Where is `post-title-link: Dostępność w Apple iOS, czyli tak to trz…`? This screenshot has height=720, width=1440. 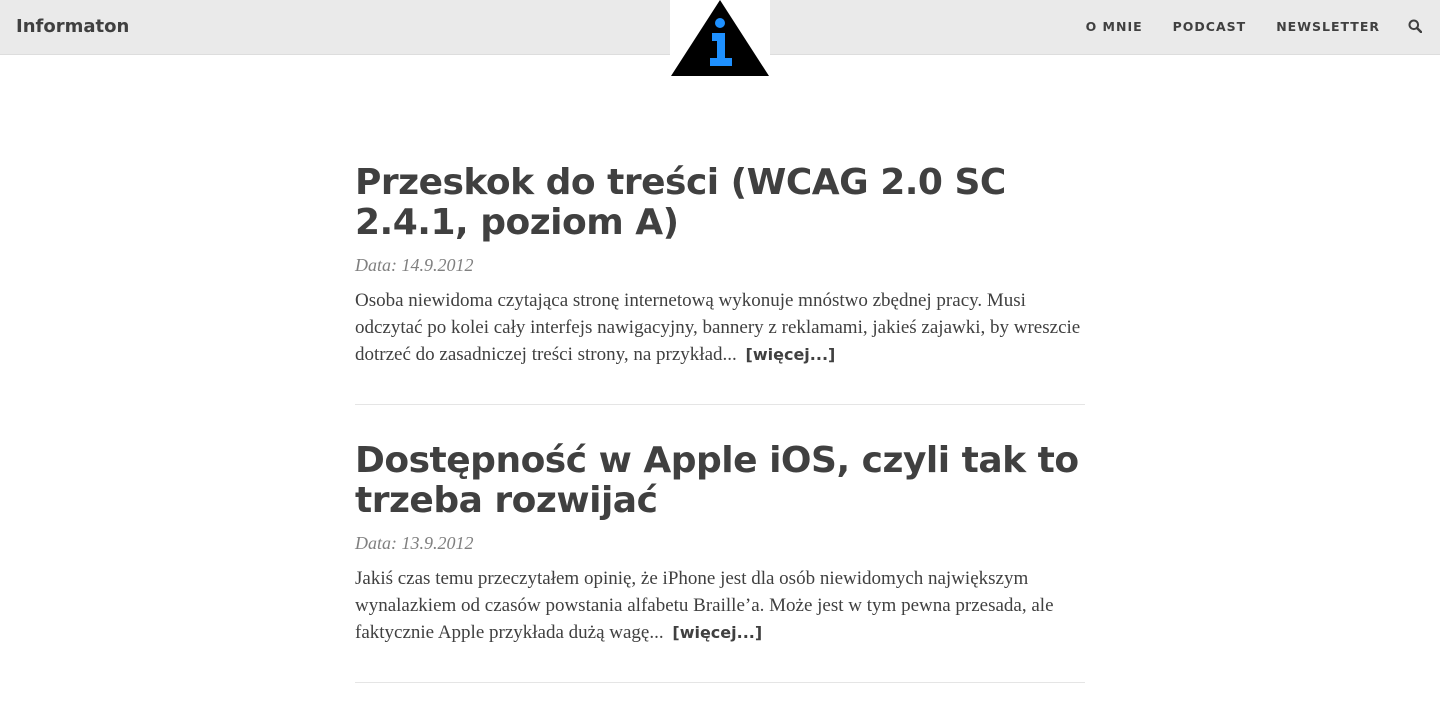 post-title-link: Dostępność w Apple iOS, czyli tak to trz… is located at coordinates (717, 480).